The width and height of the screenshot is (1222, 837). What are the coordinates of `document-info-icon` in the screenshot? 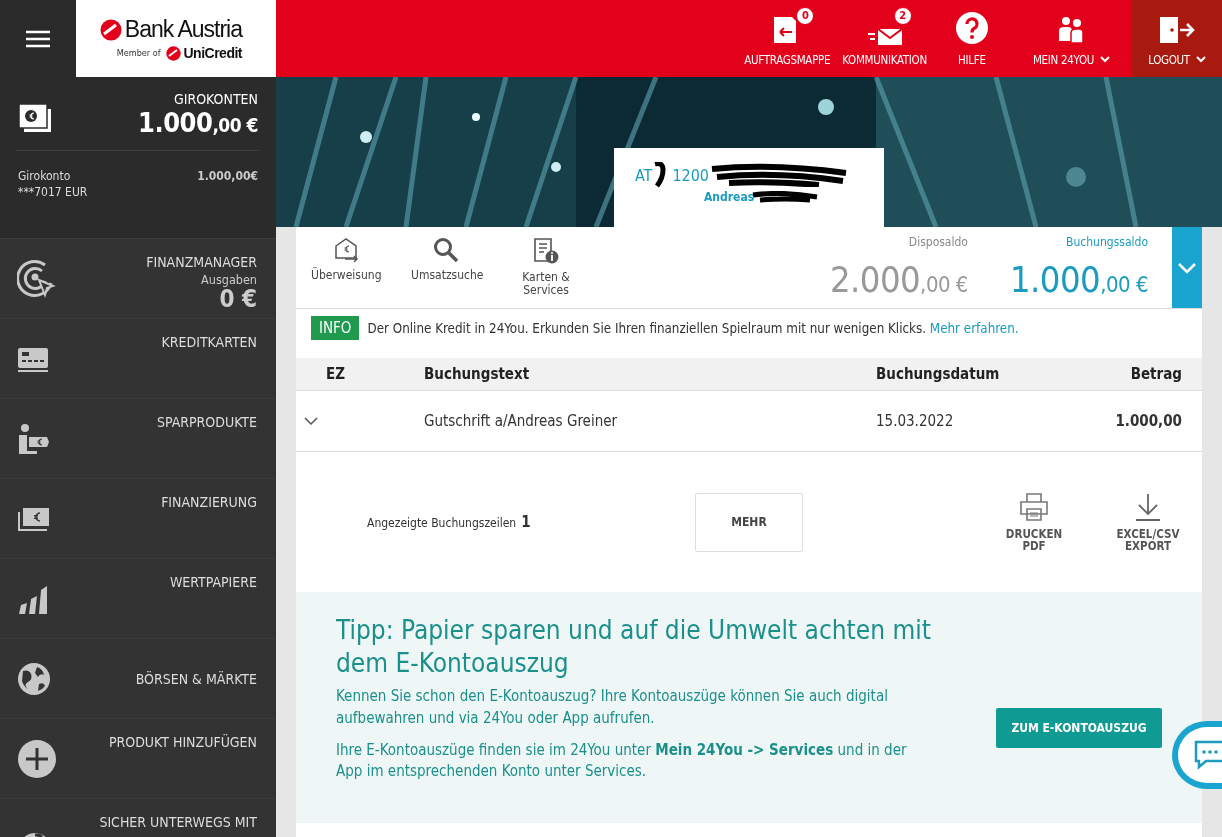 It's located at (546, 251).